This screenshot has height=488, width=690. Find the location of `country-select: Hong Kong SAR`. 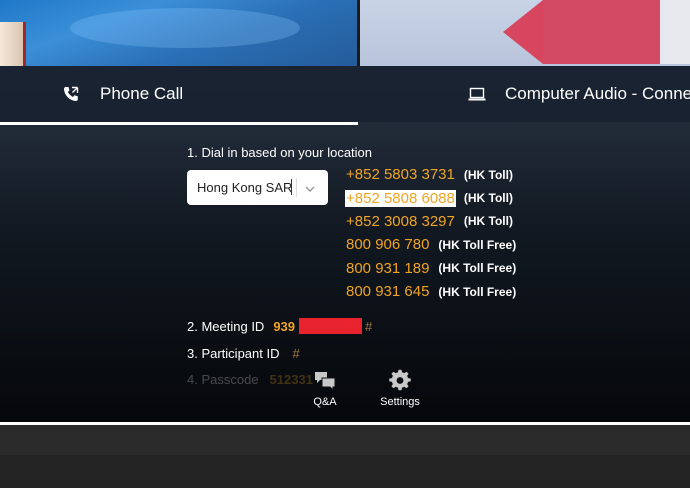

country-select: Hong Kong SAR is located at coordinates (257, 187).